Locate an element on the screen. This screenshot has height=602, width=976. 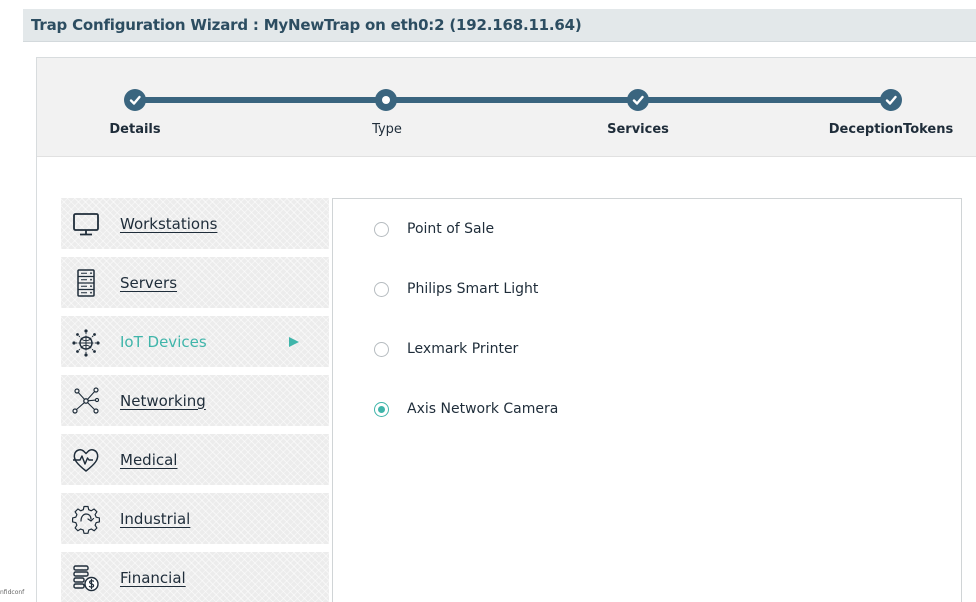
category-workstations: Workstations is located at coordinates (195, 223).